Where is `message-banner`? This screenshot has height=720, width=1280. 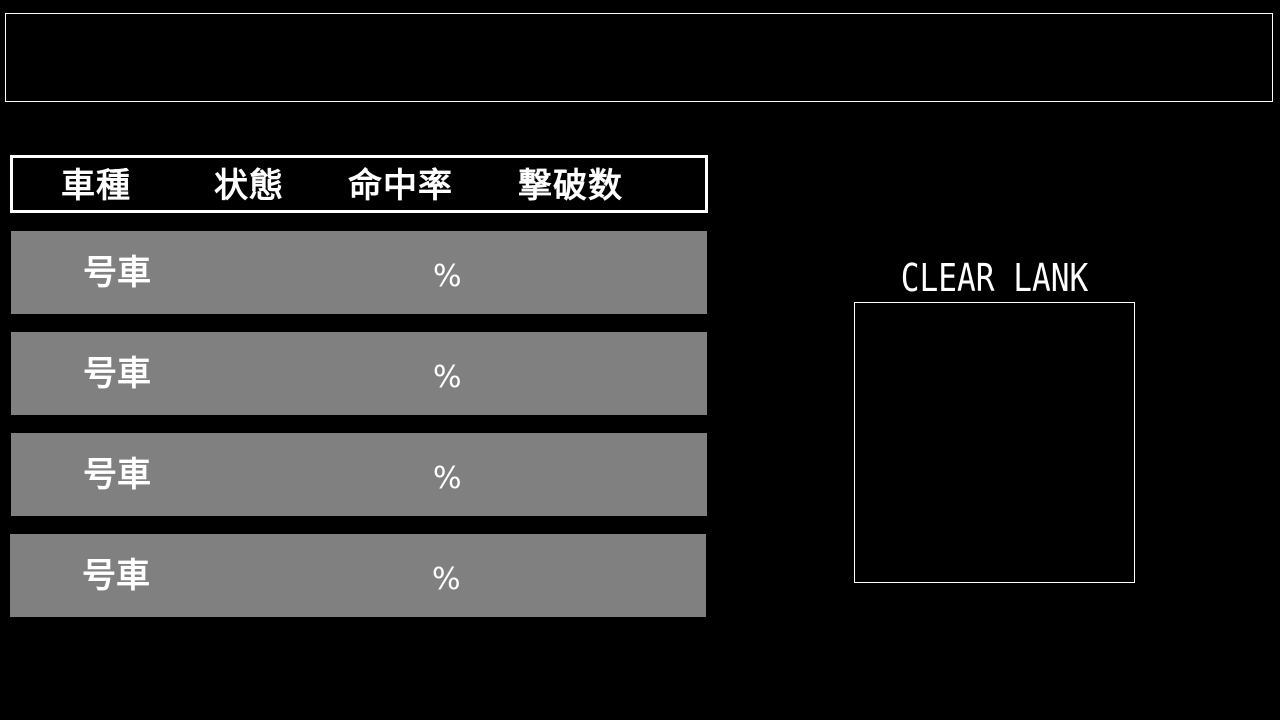
message-banner is located at coordinates (639, 57).